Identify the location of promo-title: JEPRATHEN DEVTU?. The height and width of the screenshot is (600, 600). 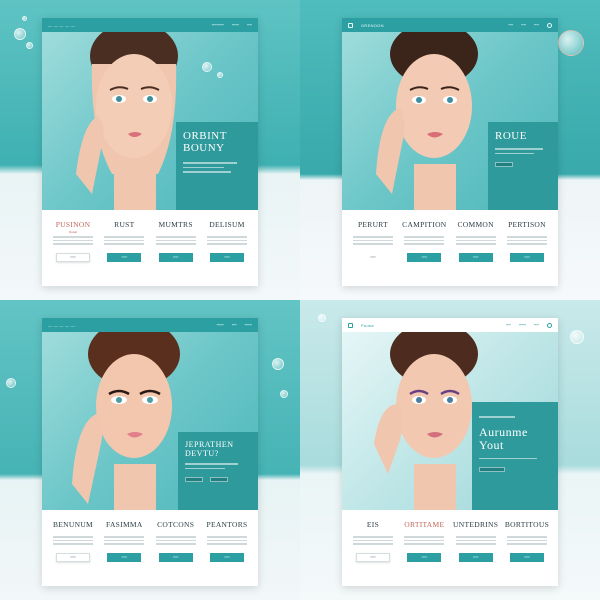
(209, 449).